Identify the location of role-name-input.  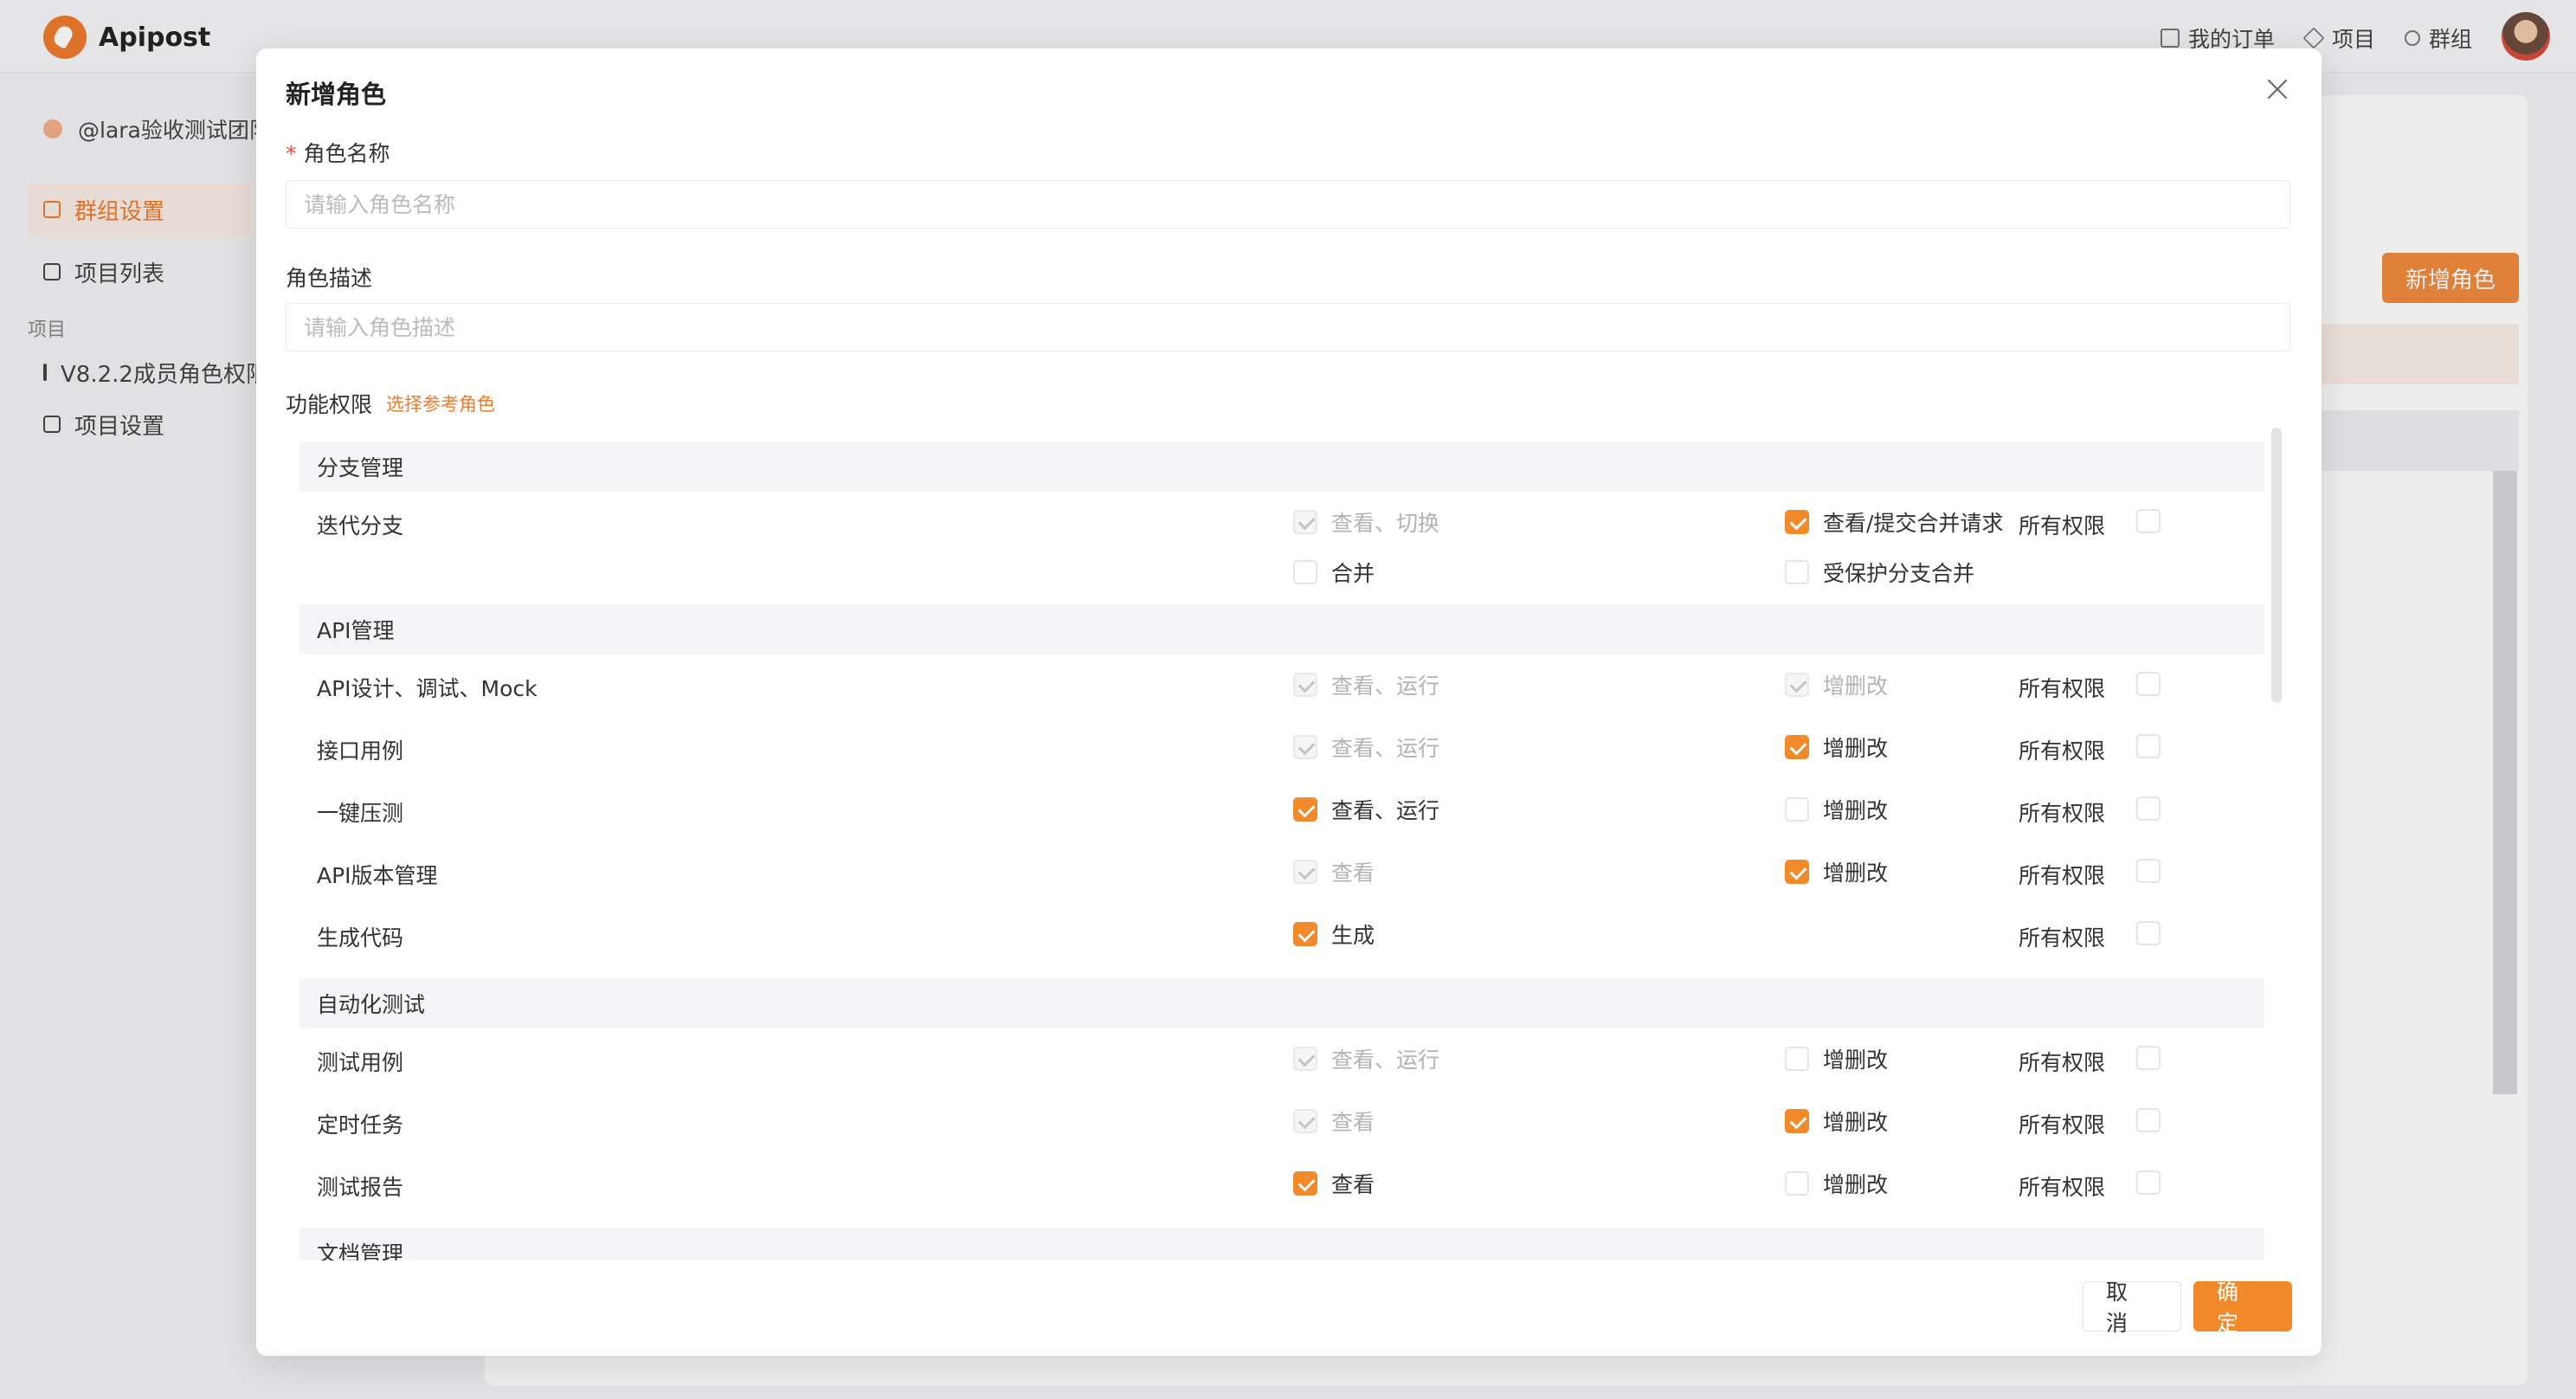
(1288, 204).